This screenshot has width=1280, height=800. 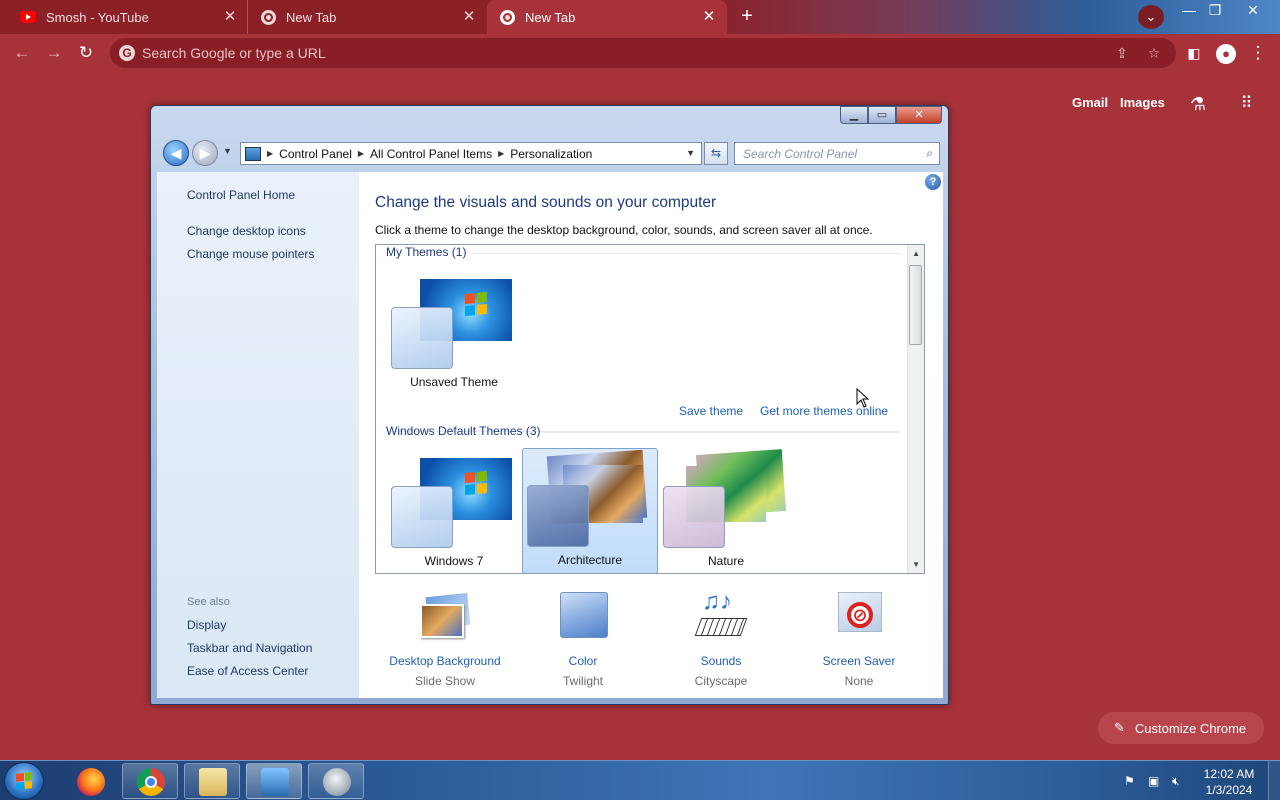 What do you see at coordinates (247, 671) in the screenshot?
I see `ease-of-access-link: Ease of Access Center` at bounding box center [247, 671].